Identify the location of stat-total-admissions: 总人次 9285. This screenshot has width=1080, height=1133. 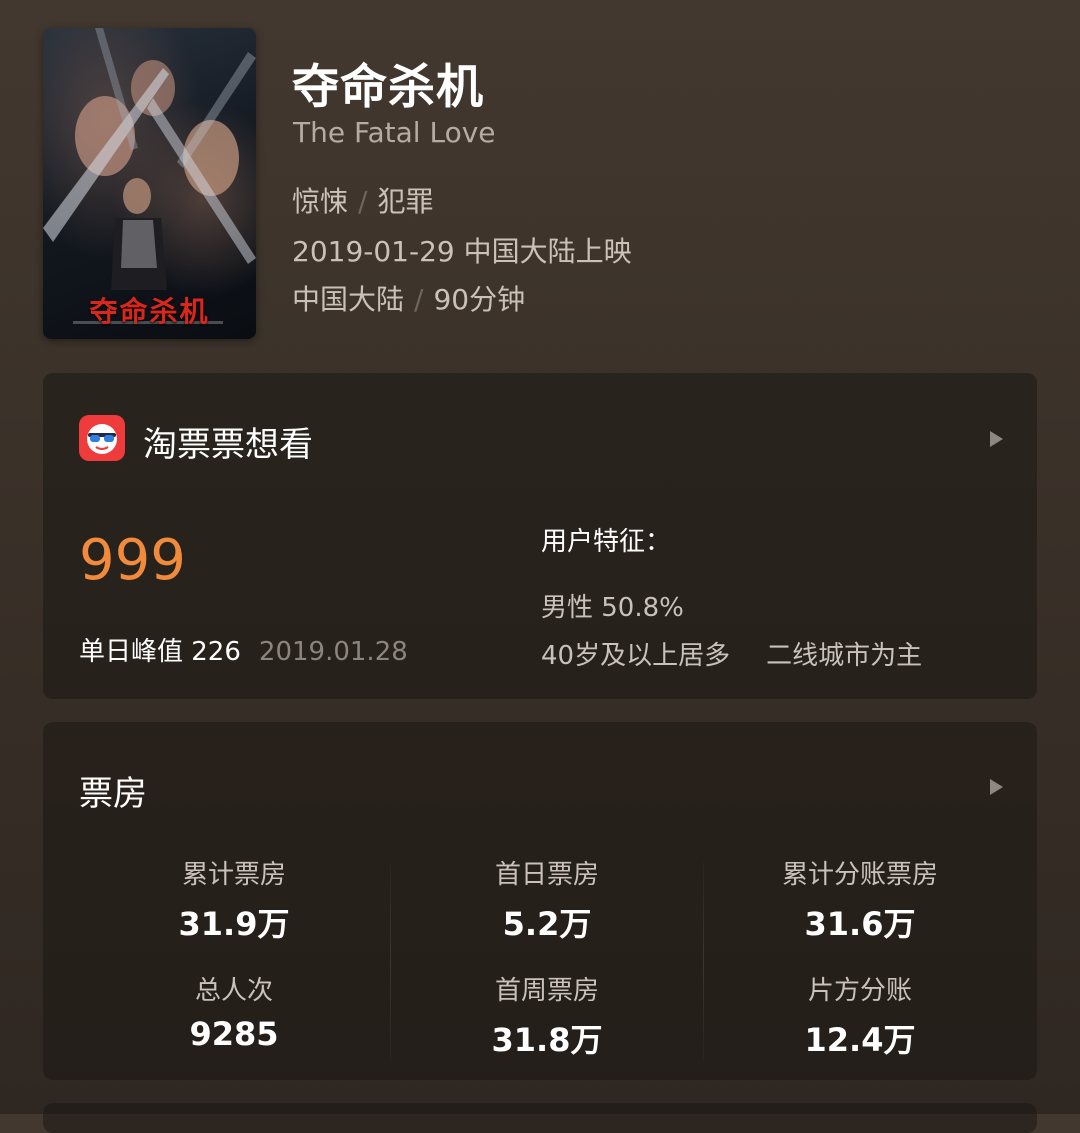
(234, 1011).